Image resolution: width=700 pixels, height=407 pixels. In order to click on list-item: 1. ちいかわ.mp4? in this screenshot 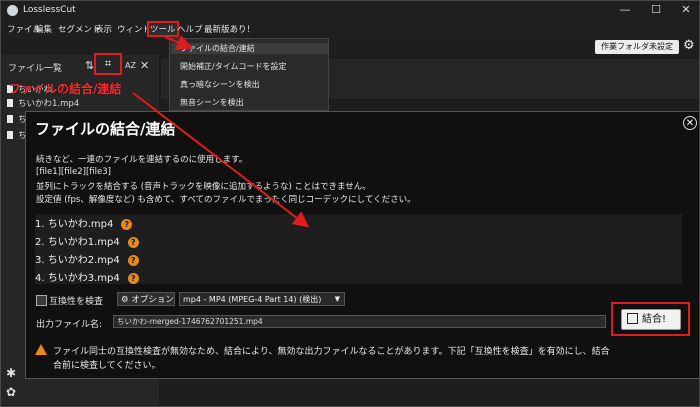, I will do `click(84, 222)`.